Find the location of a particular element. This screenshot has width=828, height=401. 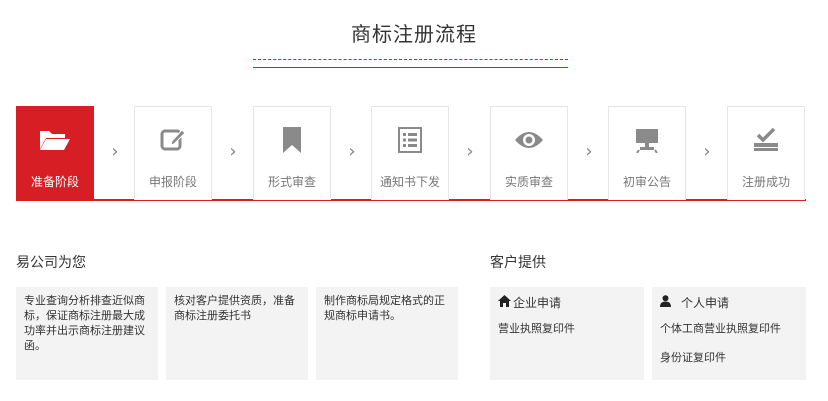

step-label: 实质审查 is located at coordinates (528, 182).